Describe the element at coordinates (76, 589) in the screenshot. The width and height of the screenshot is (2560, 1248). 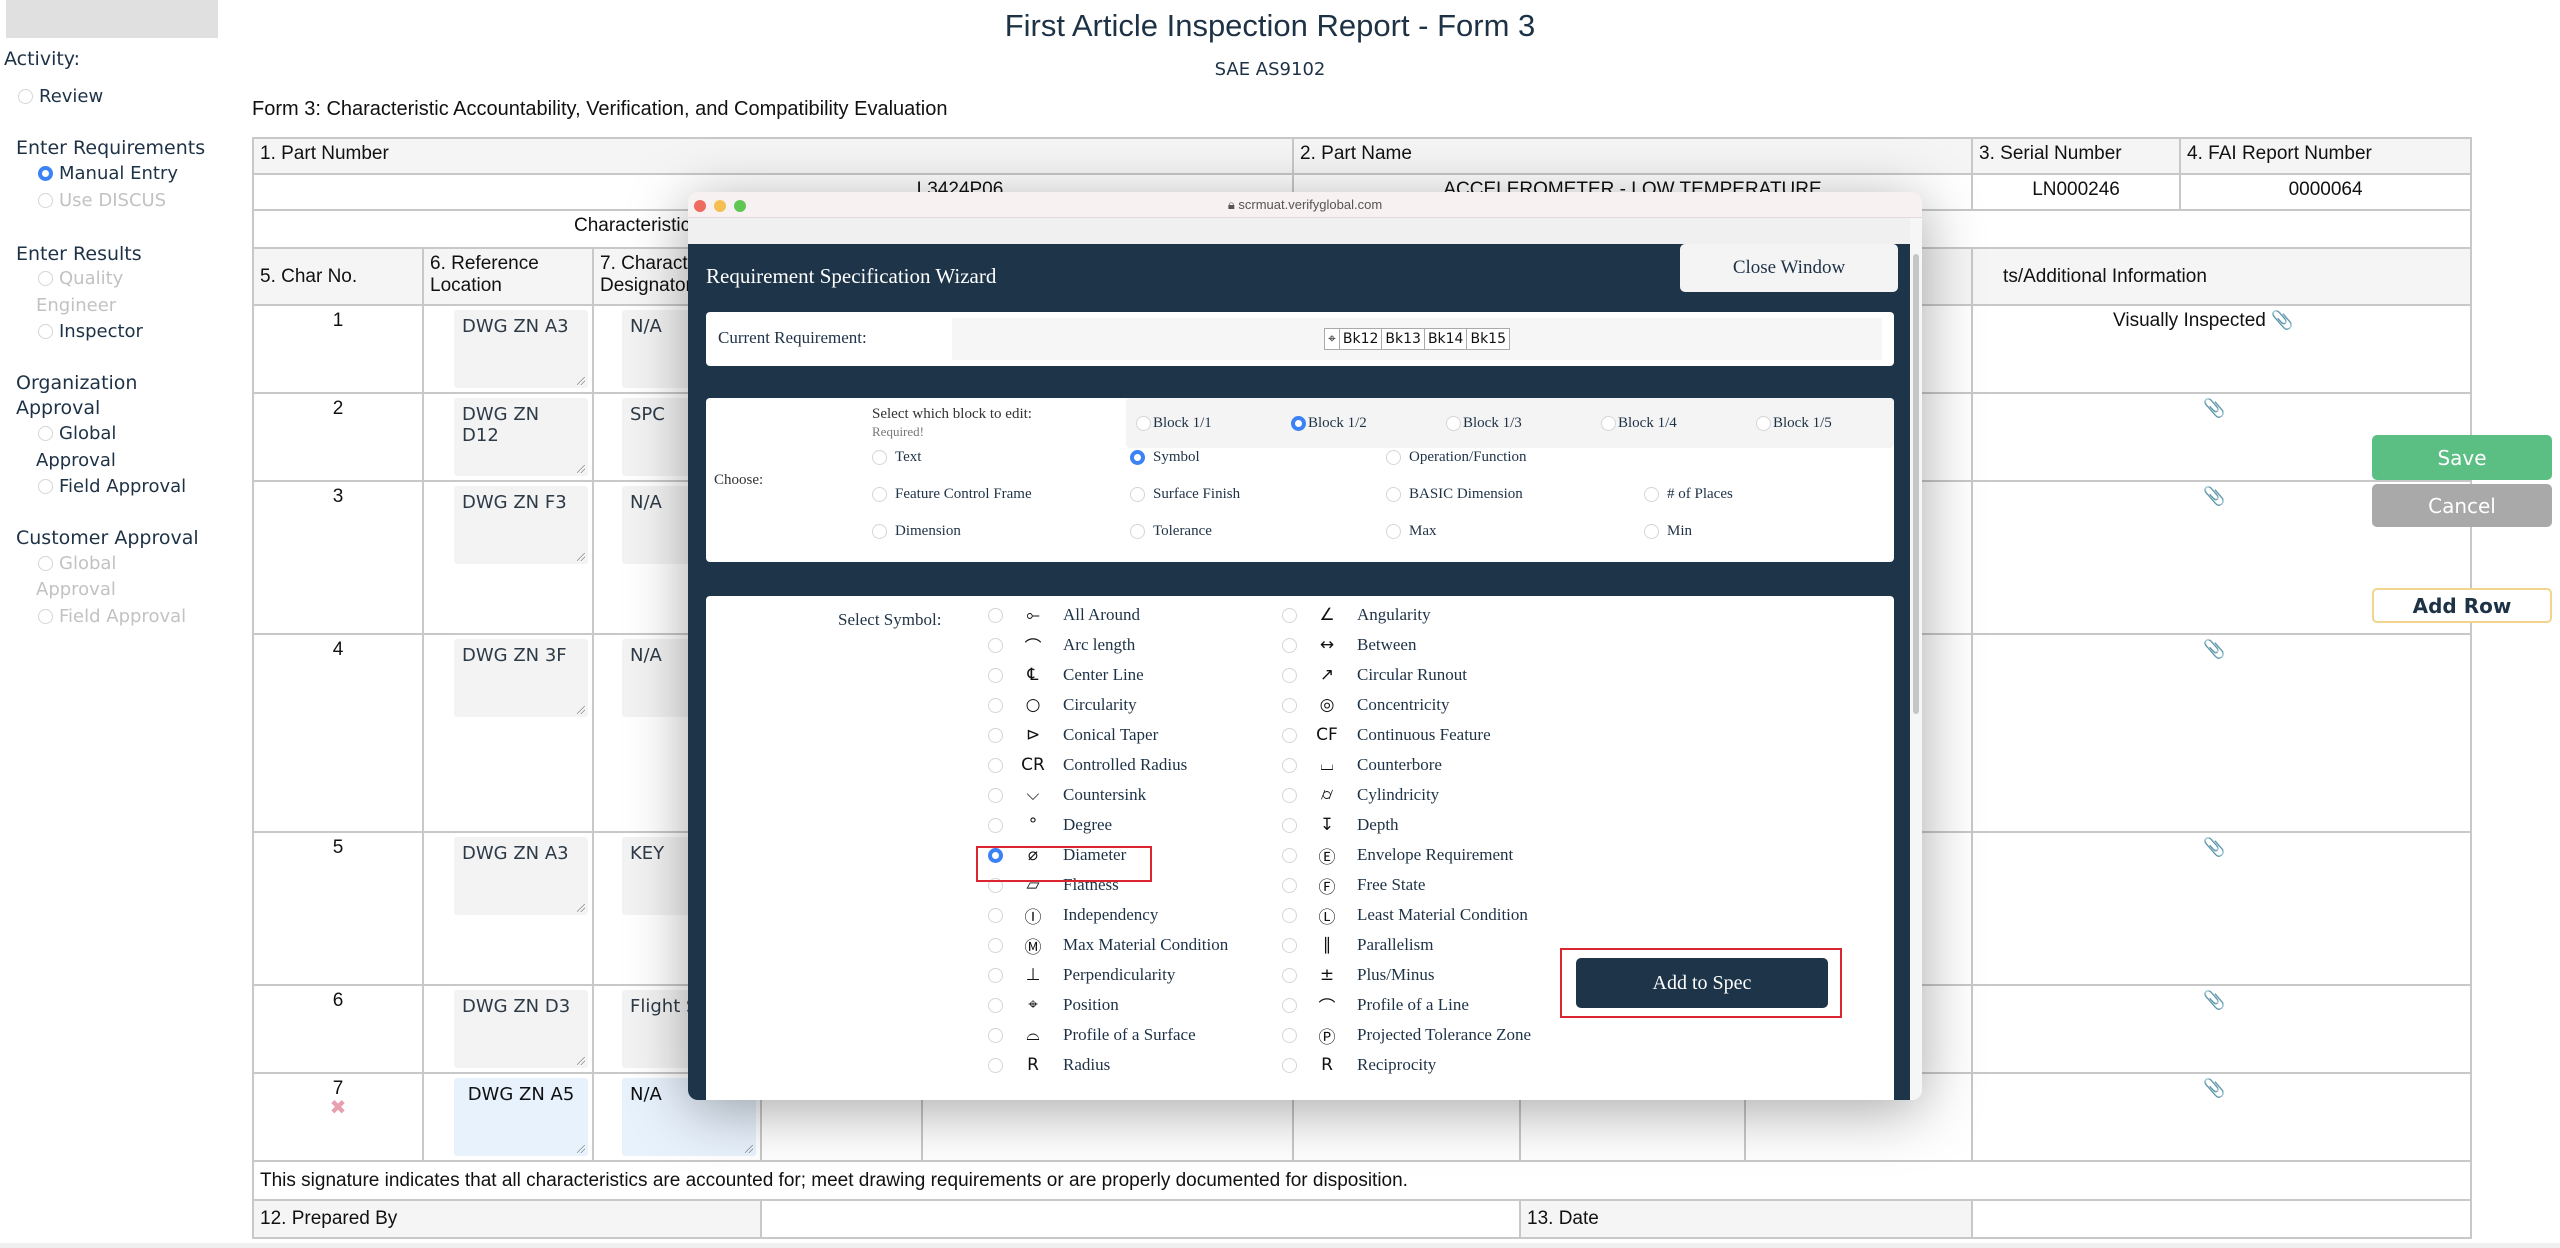
I see `cust-global-approval-label-2: Approval` at that location.